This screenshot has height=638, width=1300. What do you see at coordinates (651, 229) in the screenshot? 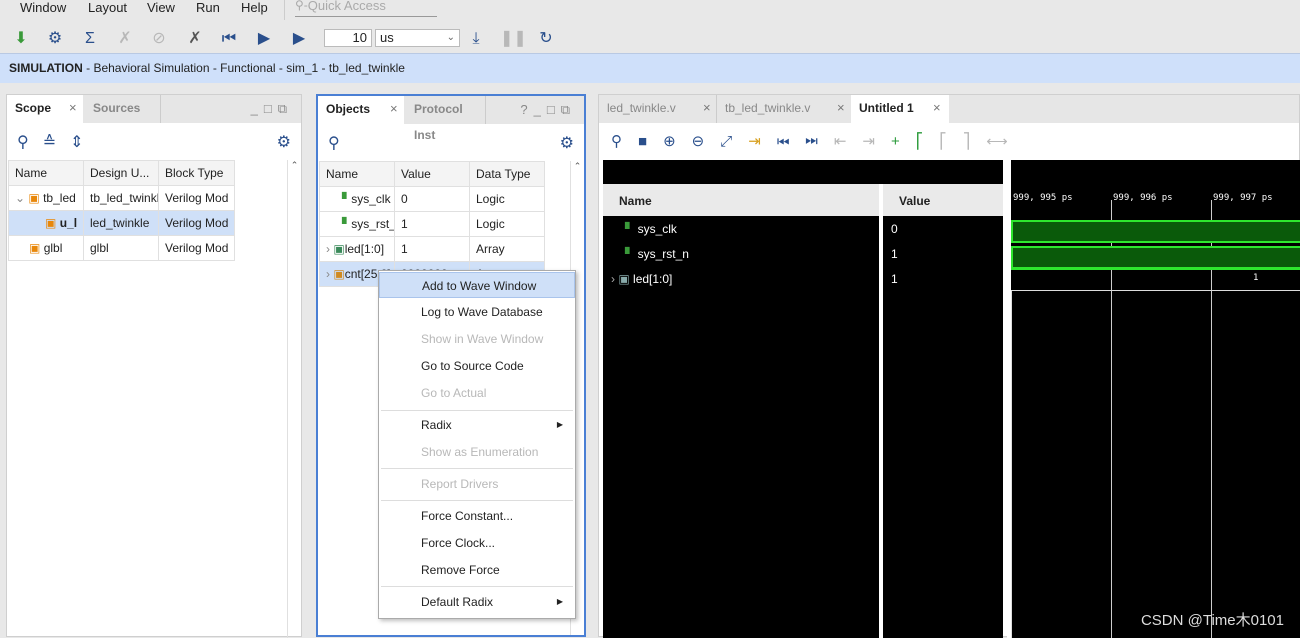
I see `signal-sys-clk: ▘ sys_clk` at bounding box center [651, 229].